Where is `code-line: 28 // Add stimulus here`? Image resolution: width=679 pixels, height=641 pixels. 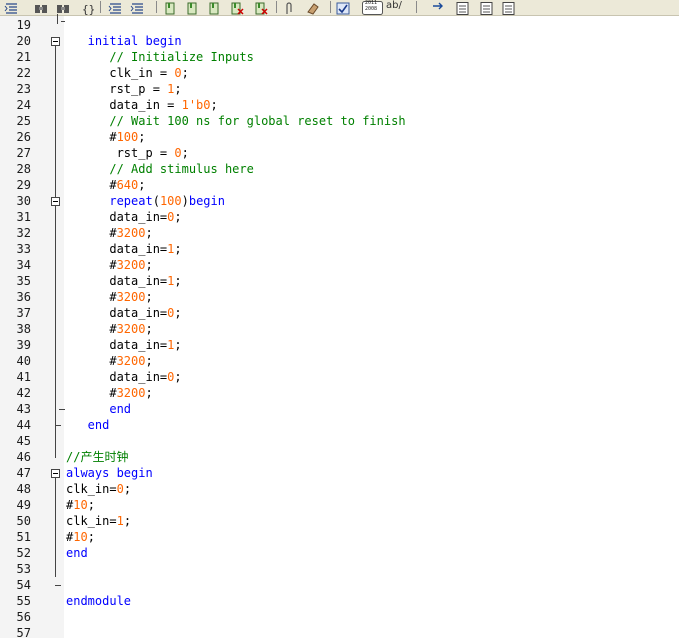
code-line: 28 // Add stimulus here is located at coordinates (339, 169).